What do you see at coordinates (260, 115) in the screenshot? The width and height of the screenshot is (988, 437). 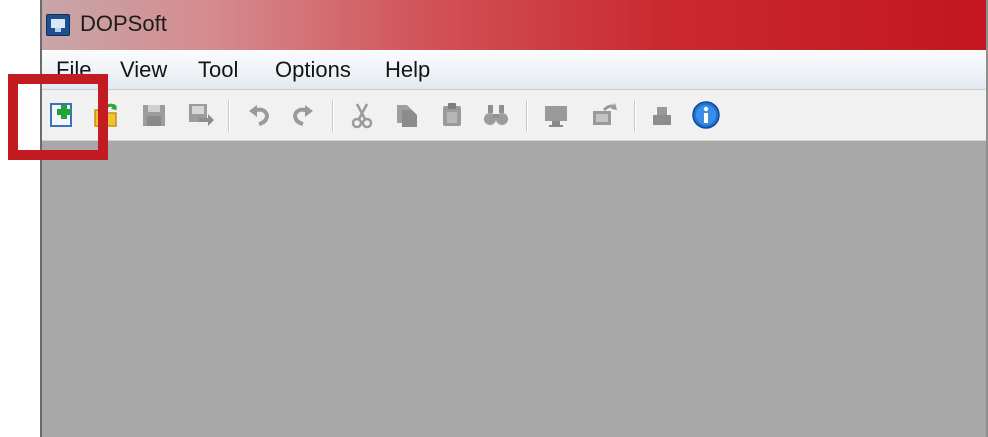 I see `undo-icon` at bounding box center [260, 115].